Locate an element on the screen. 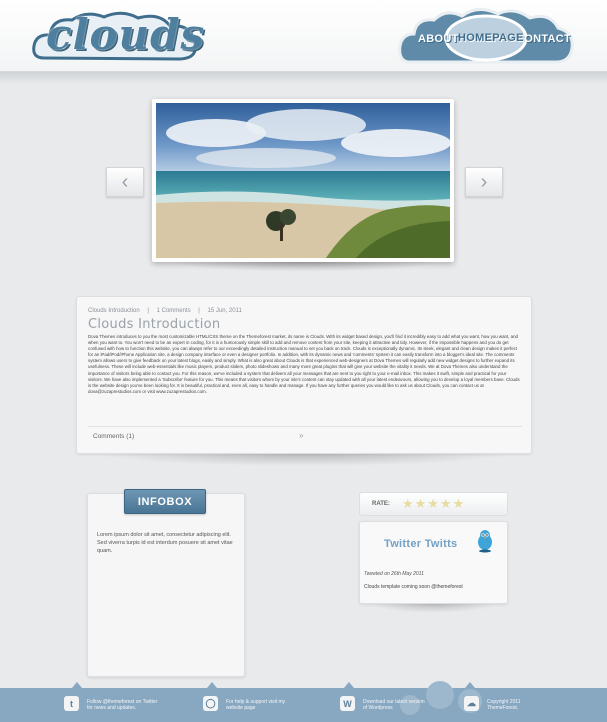  rating-label: RATE: is located at coordinates (381, 504).